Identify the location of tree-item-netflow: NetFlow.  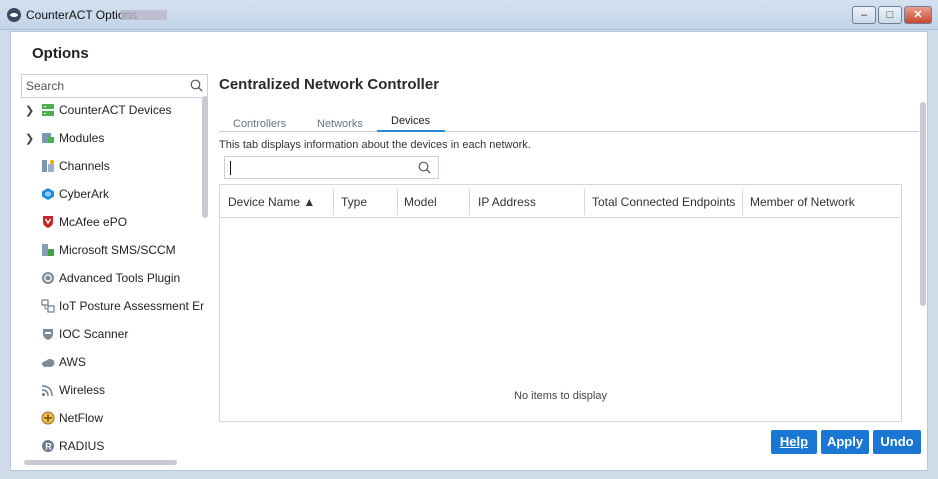
(112, 418).